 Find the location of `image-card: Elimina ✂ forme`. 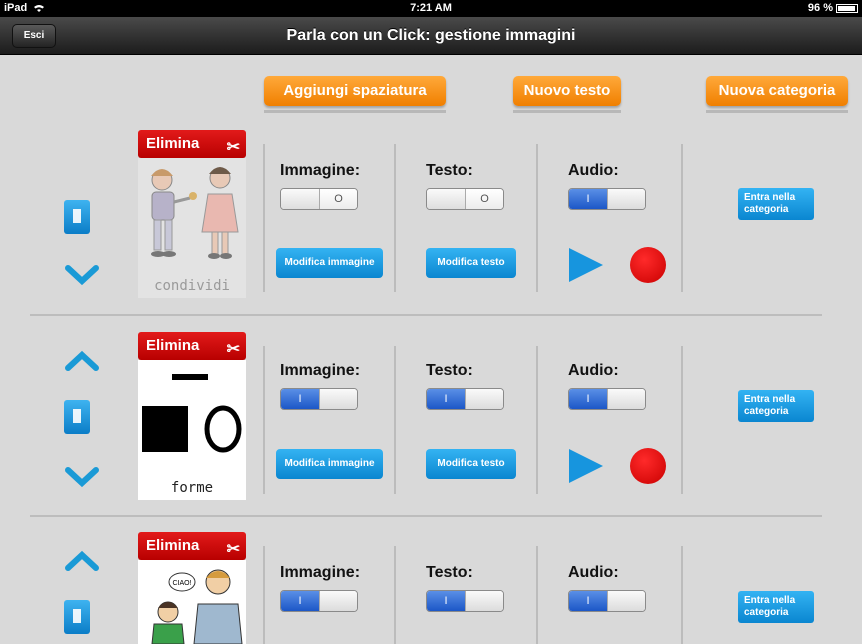

image-card: Elimina ✂ forme is located at coordinates (192, 416).